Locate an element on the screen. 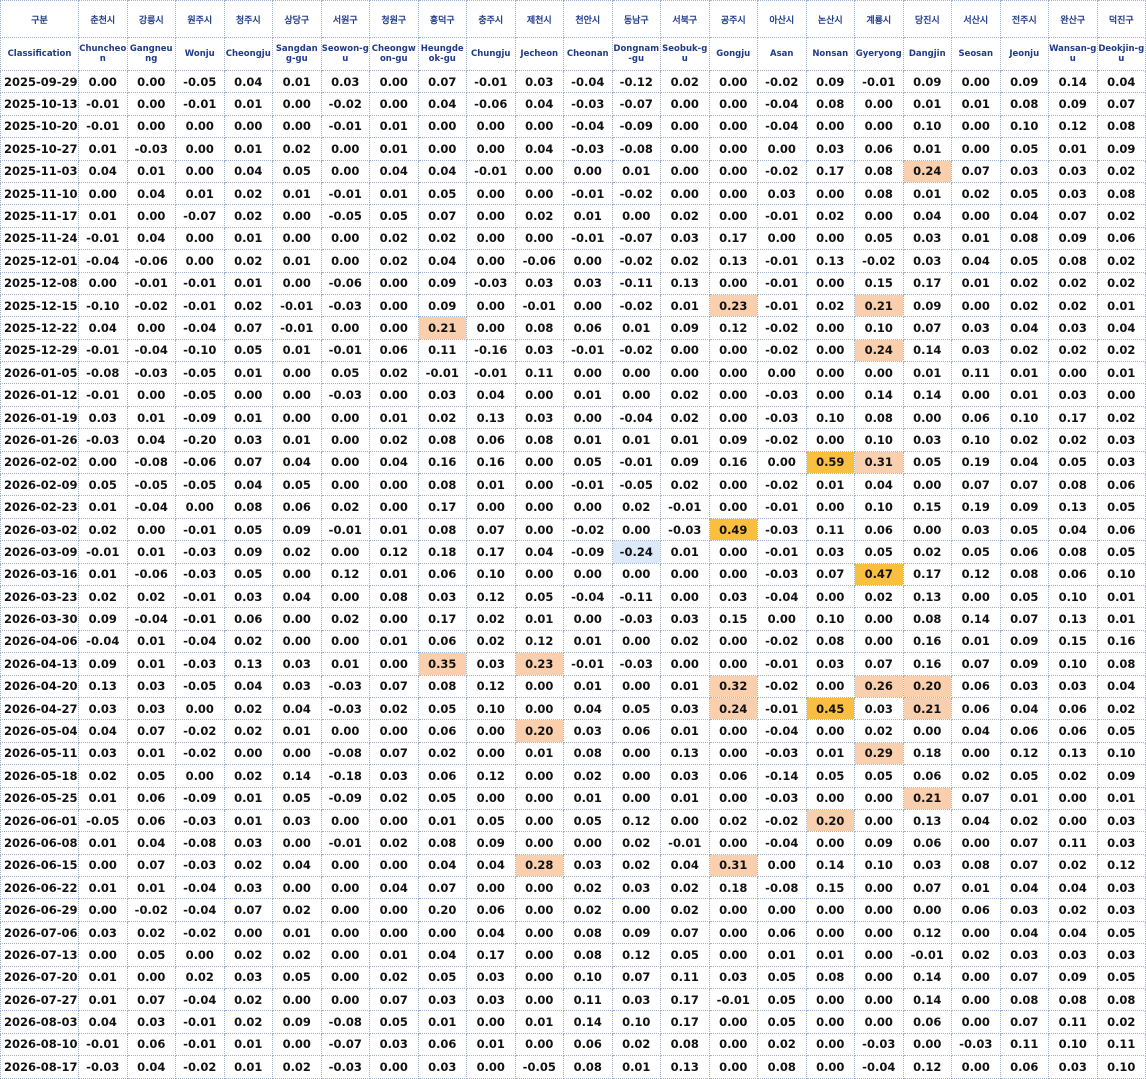 This screenshot has height=1079, width=1146. value-cell: 0.29 is located at coordinates (879, 753).